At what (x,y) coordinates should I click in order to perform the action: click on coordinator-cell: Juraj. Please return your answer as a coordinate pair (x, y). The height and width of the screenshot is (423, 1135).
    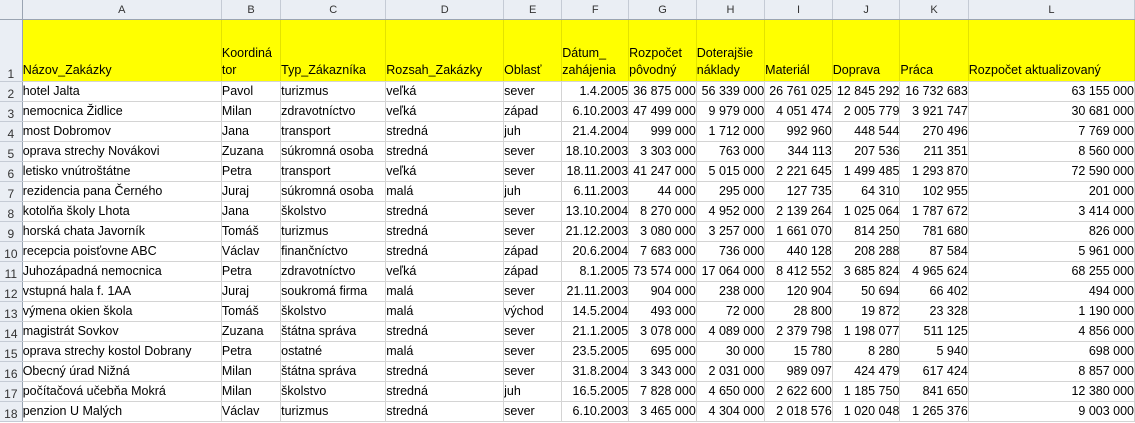
    Looking at the image, I should click on (251, 291).